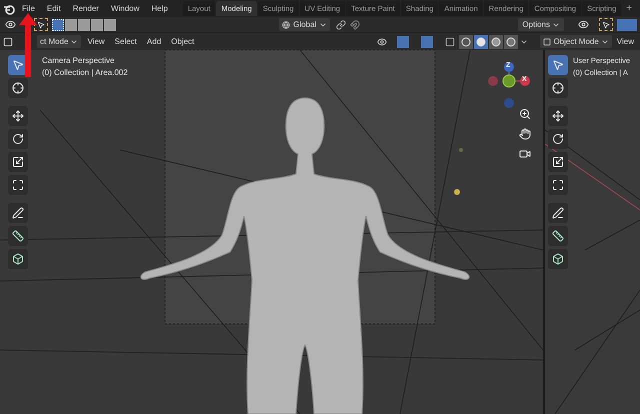 This screenshot has width=640, height=414. I want to click on mode-dropdown: Object Mode, so click(576, 41).